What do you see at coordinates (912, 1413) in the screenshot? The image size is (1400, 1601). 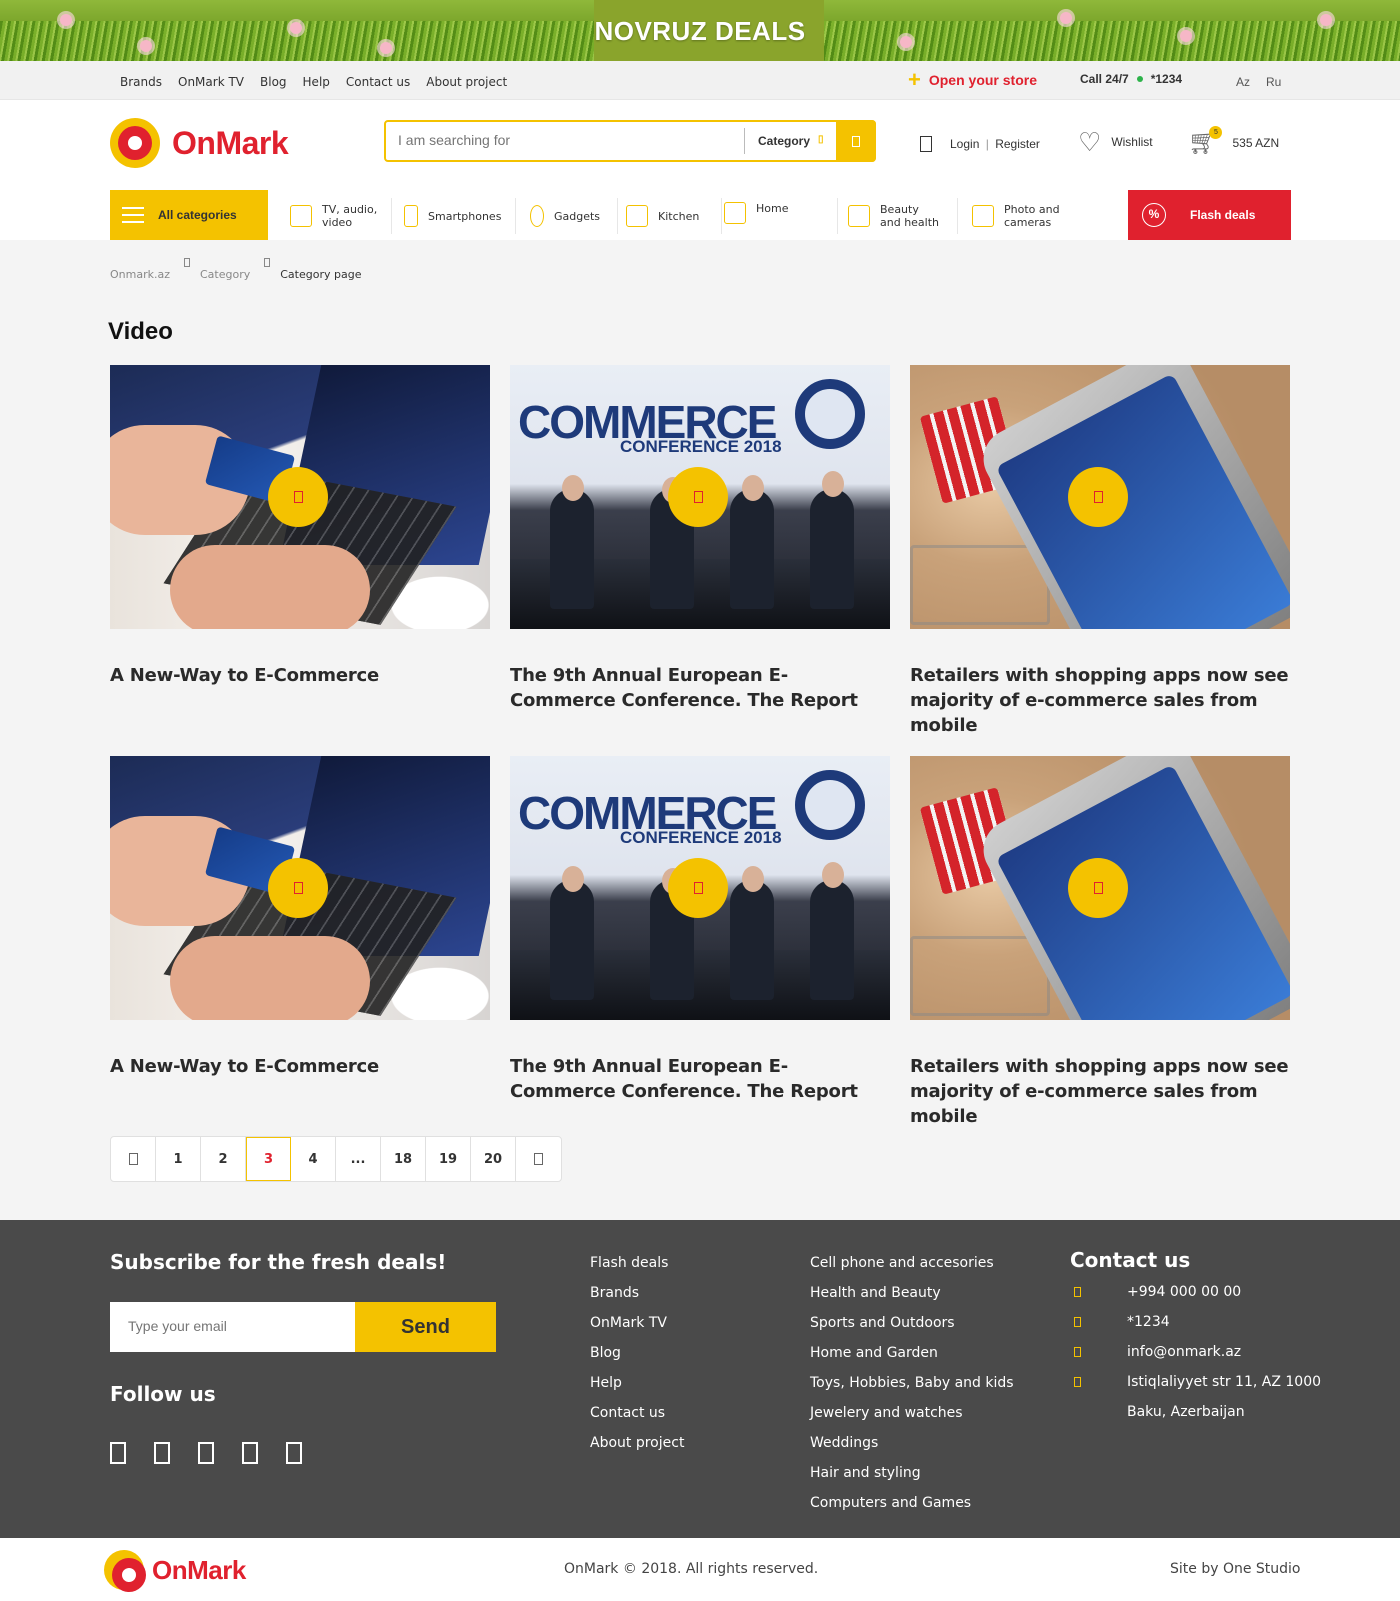 I see `footer-link: Jewelery and watches` at bounding box center [912, 1413].